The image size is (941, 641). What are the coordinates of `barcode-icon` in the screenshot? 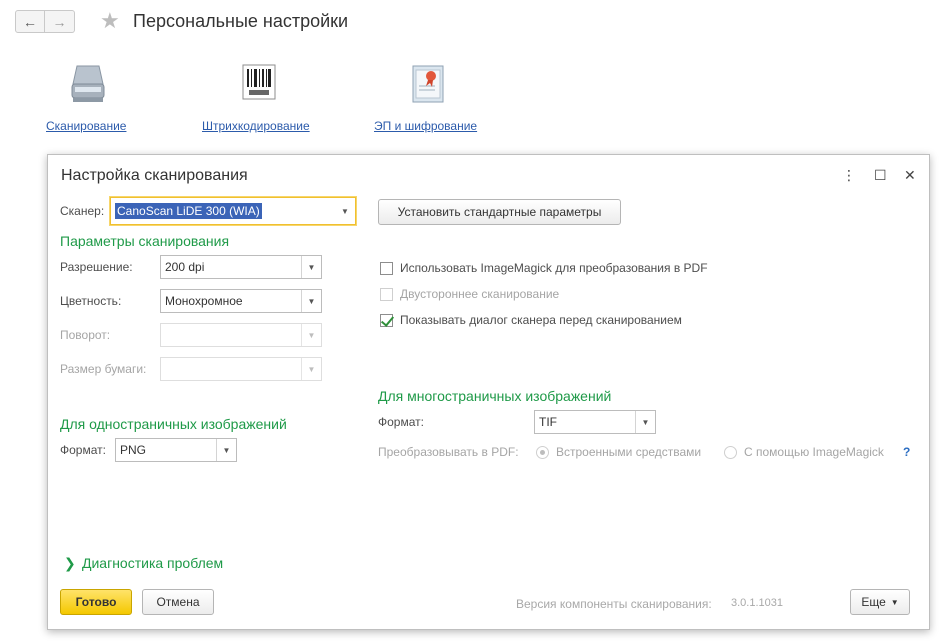 It's located at (259, 82).